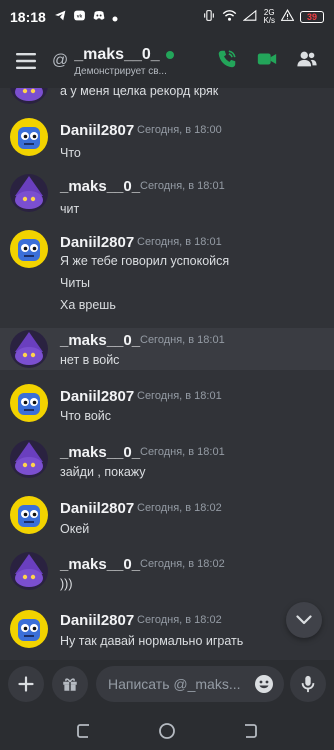  I want to click on gift-button, so click(70, 684).